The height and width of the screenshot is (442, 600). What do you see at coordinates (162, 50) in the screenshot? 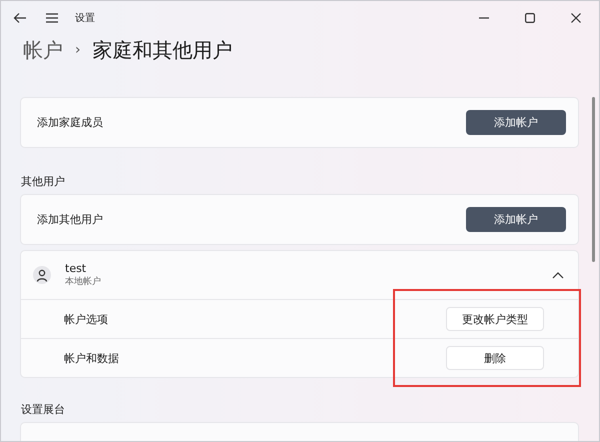
I see `page-title: 家庭和其他用户` at bounding box center [162, 50].